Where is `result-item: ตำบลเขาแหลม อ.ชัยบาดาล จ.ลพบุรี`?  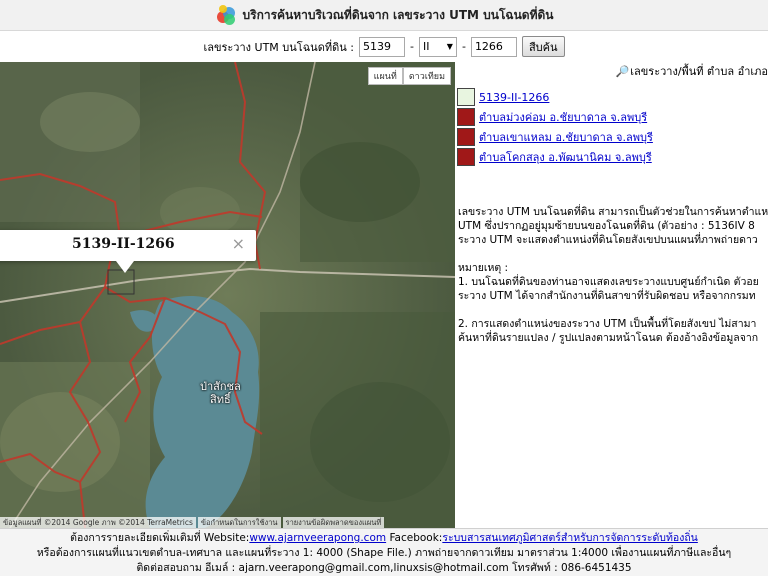
result-item: ตำบลเขาแหลม อ.ชัยบาดาล จ.ลพบุรี is located at coordinates (555, 137).